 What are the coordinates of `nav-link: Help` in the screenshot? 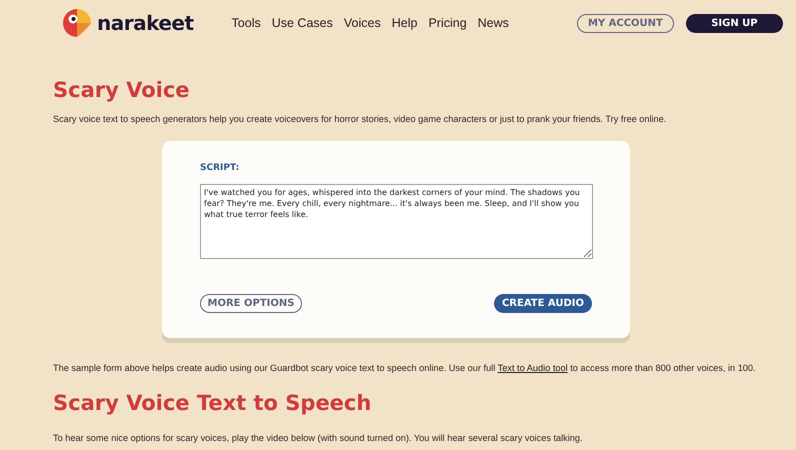 It's located at (405, 23).